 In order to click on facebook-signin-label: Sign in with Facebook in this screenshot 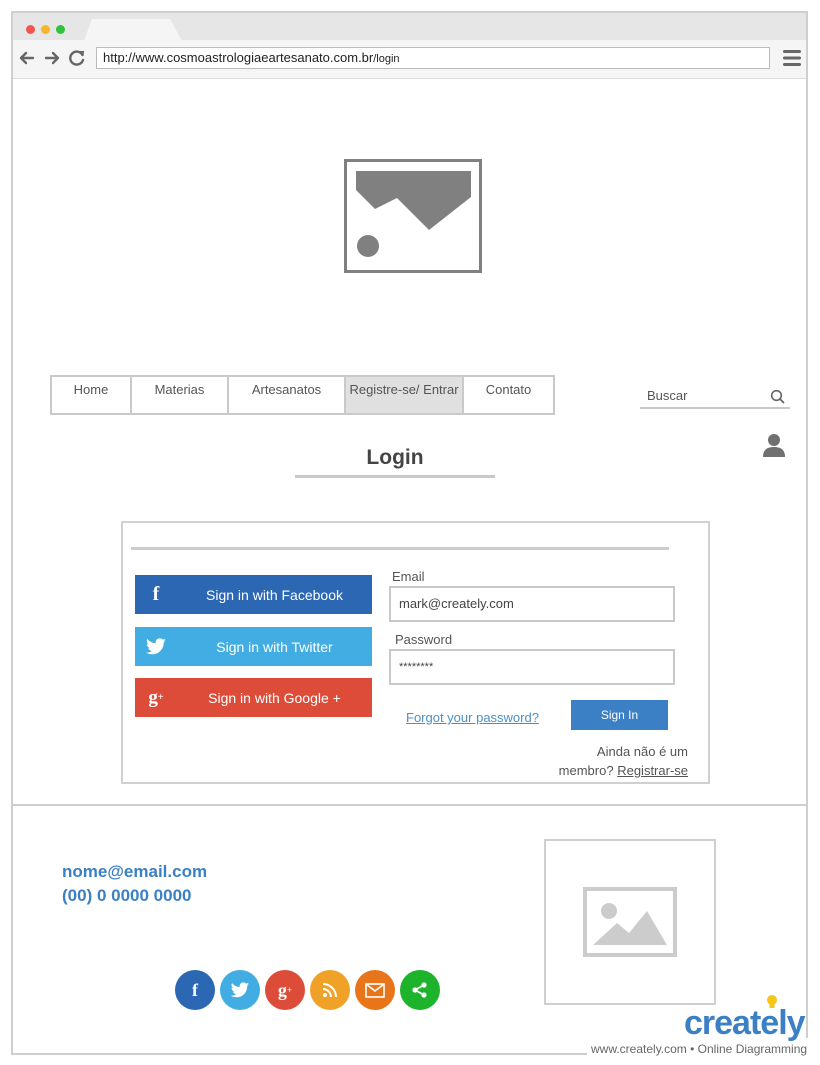, I will do `click(274, 594)`.